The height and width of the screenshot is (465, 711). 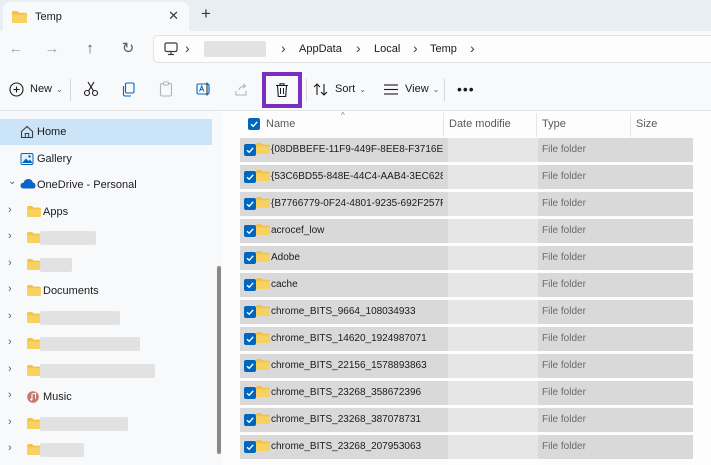 I want to click on column-header-label: Name, so click(x=281, y=124).